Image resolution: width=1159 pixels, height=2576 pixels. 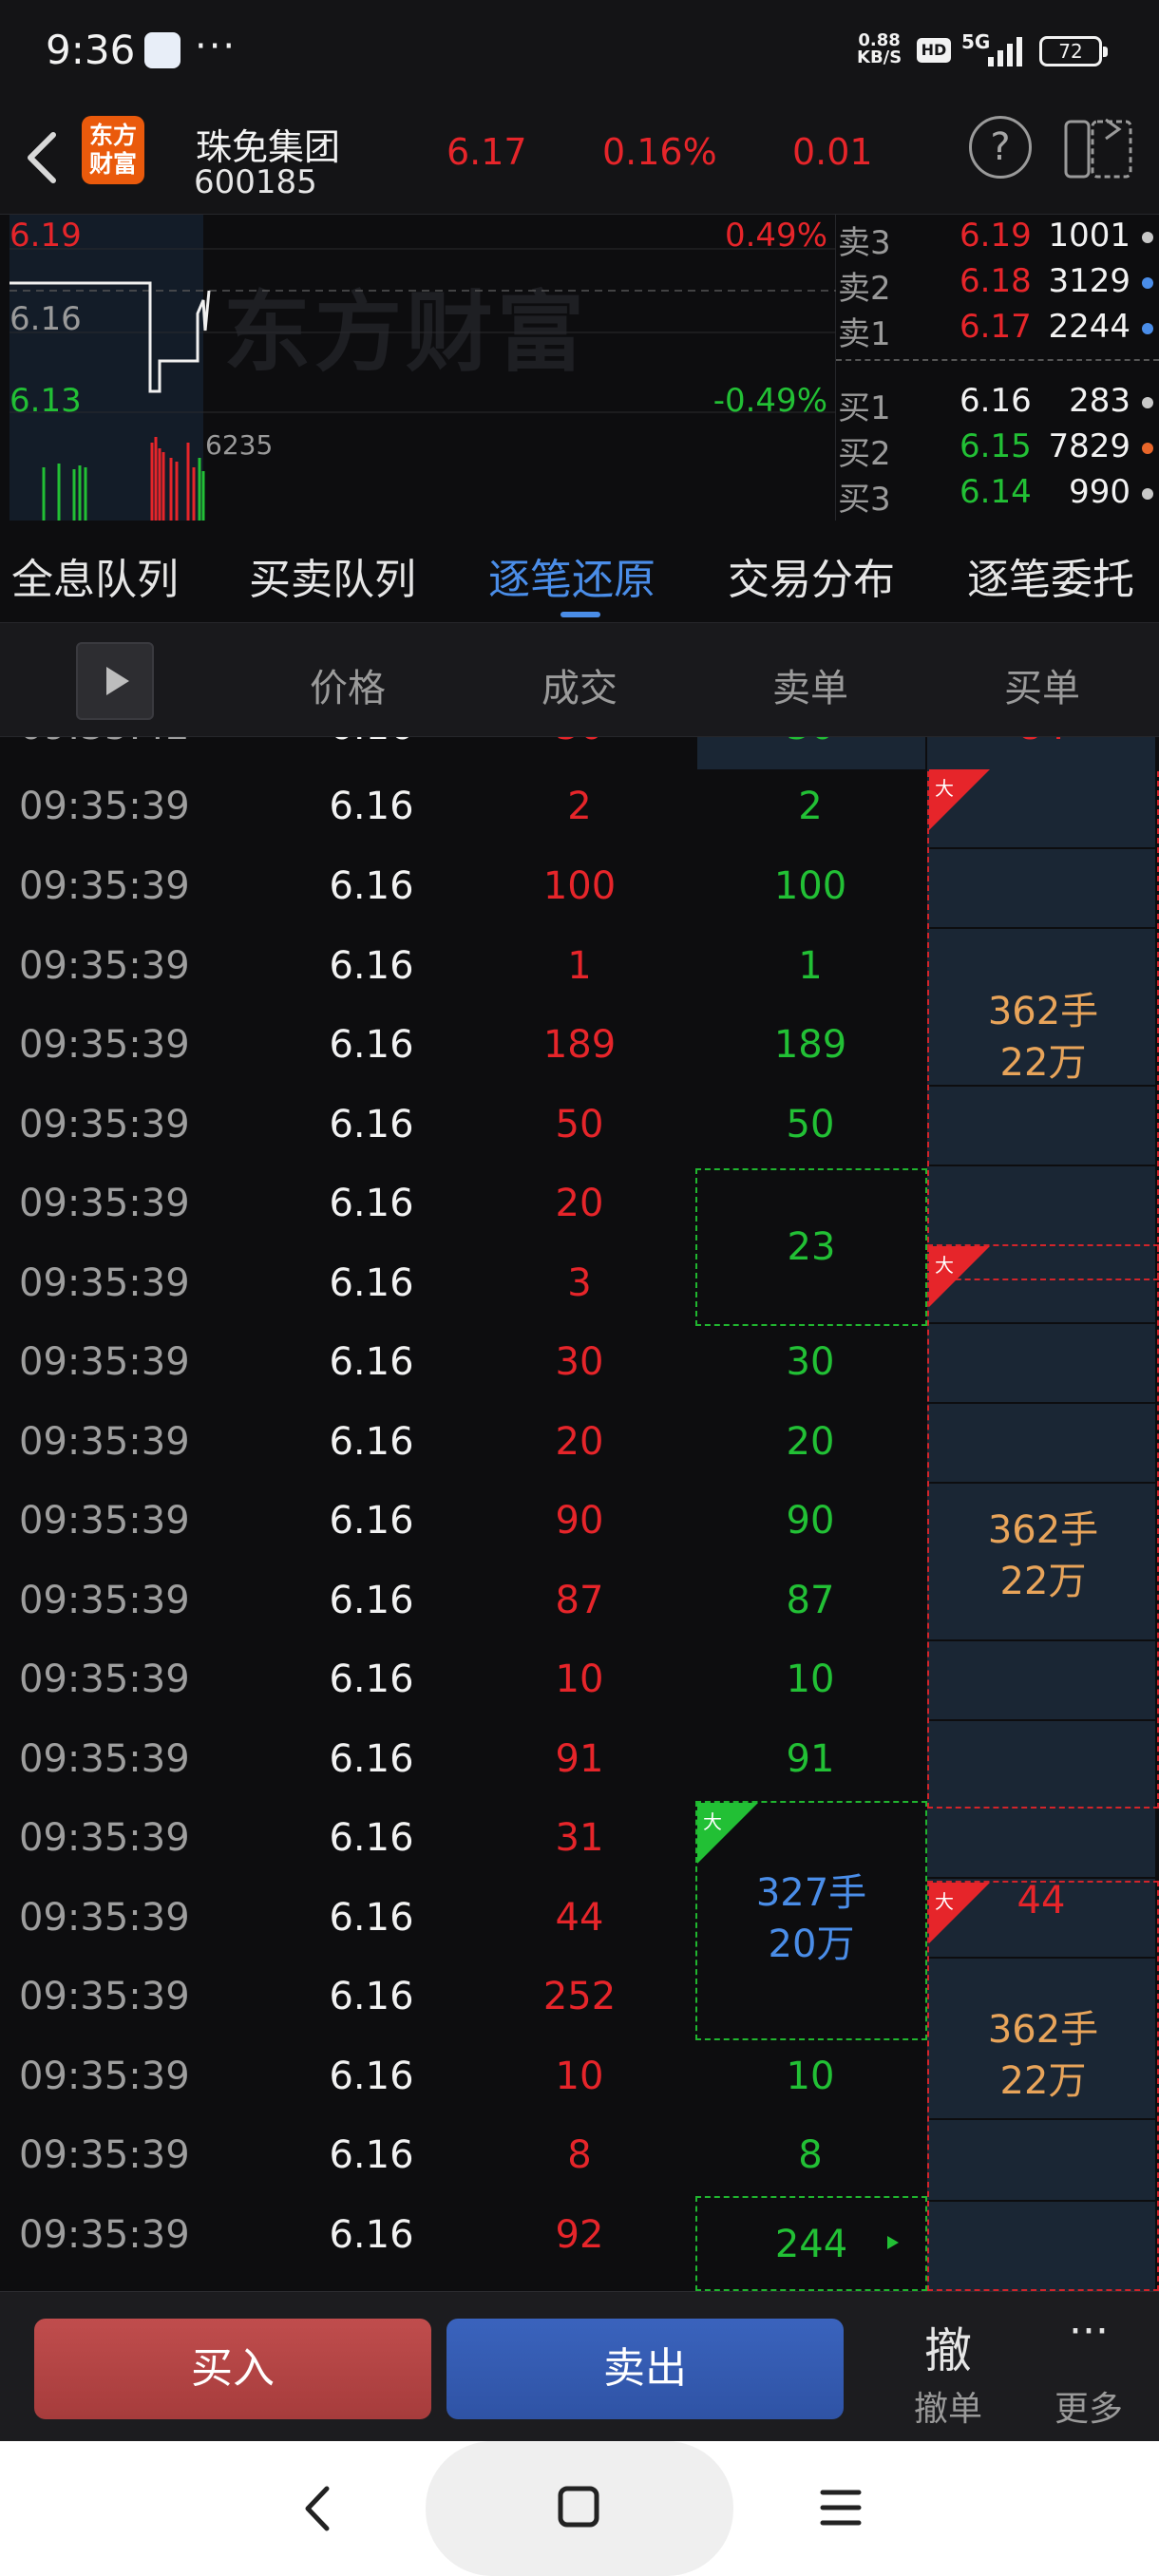 I want to click on sell-order: 189, so click(x=810, y=1045).